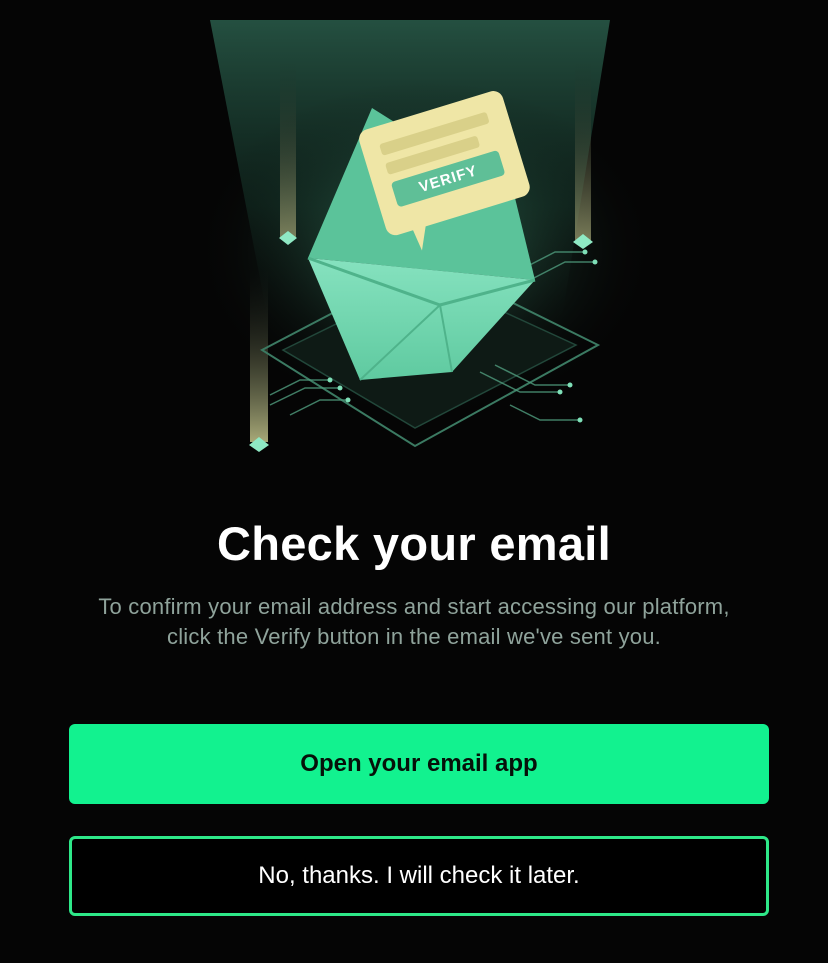 This screenshot has height=963, width=828. Describe the element at coordinates (419, 764) in the screenshot. I see `open-email-app-button: Open your email app` at that location.